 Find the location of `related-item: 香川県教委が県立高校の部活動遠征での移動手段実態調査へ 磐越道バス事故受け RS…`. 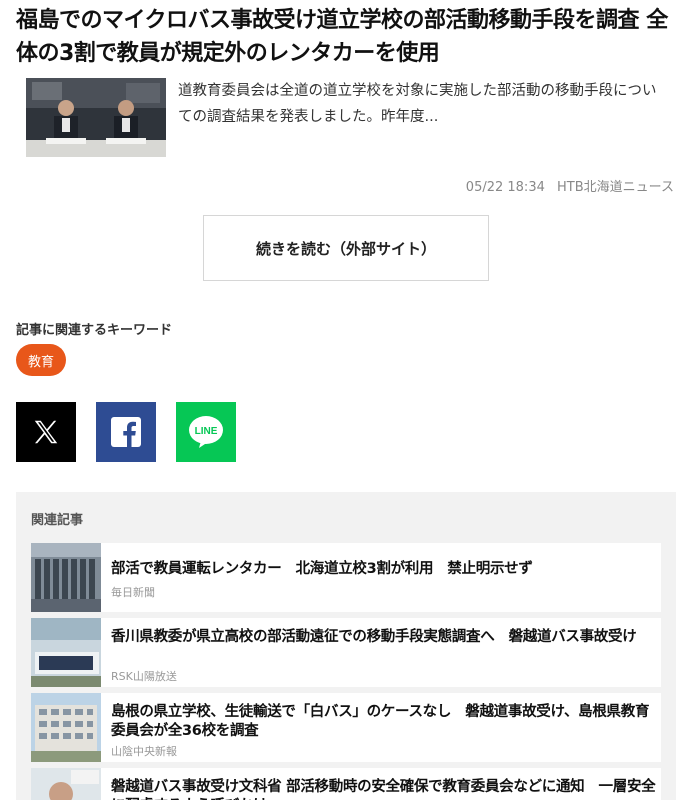

related-item: 香川県教委が県立高校の部活動遠征での移動手段実態調査へ 磐越道バス事故受け RS… is located at coordinates (346, 652).